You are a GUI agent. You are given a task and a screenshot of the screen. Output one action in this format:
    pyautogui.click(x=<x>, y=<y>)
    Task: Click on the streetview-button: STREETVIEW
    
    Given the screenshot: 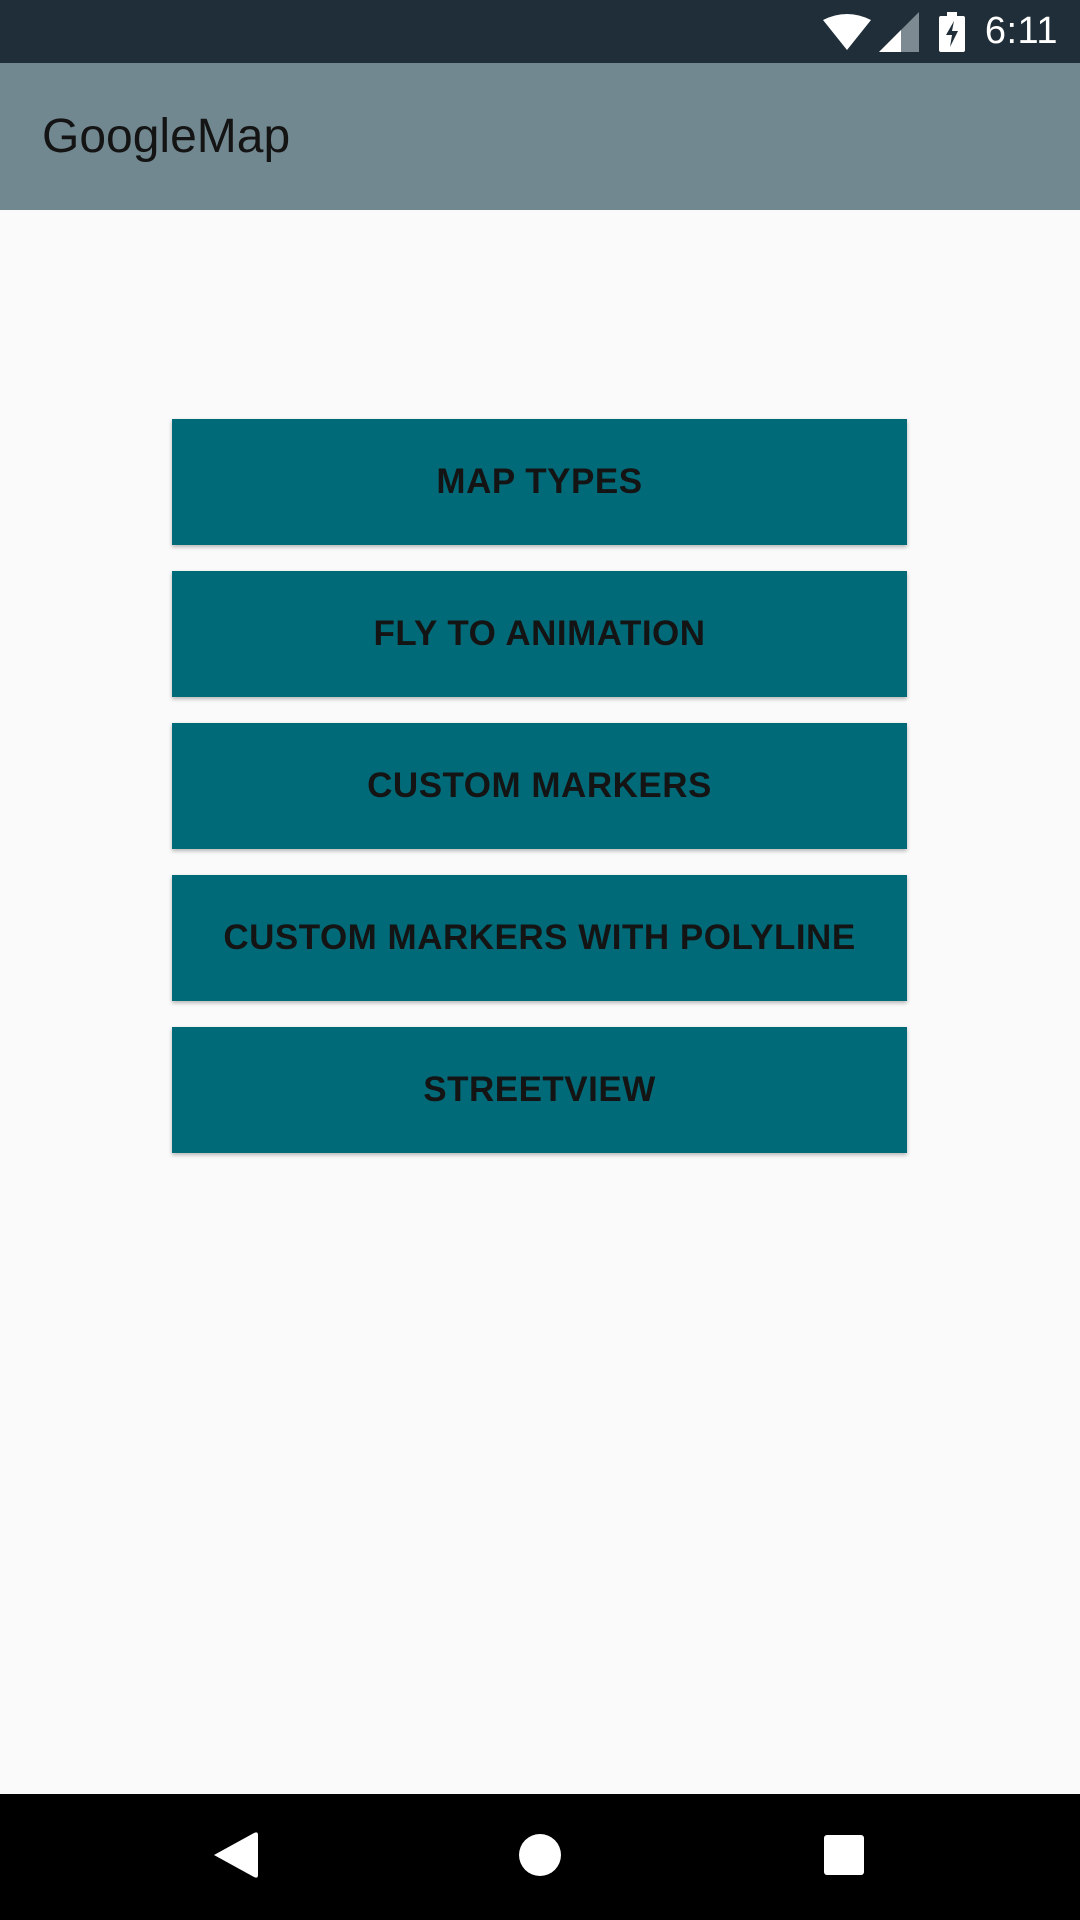 What is the action you would take?
    pyautogui.click(x=539, y=1090)
    